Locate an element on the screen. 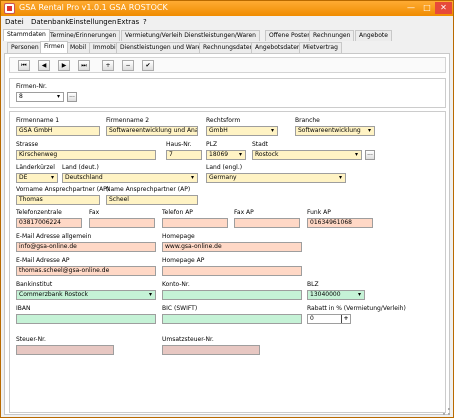 The width and height of the screenshot is (454, 418). prev-record-button: ◀ is located at coordinates (44, 65).